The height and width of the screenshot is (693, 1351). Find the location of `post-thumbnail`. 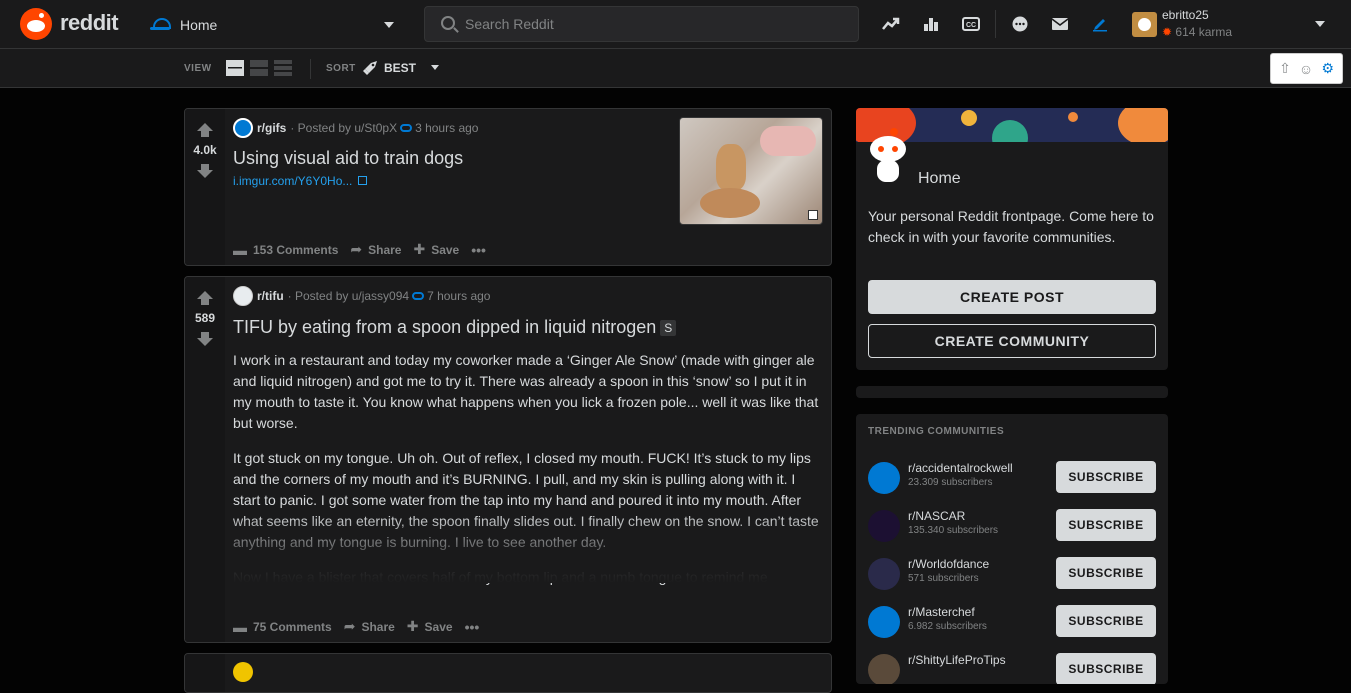

post-thumbnail is located at coordinates (751, 171).